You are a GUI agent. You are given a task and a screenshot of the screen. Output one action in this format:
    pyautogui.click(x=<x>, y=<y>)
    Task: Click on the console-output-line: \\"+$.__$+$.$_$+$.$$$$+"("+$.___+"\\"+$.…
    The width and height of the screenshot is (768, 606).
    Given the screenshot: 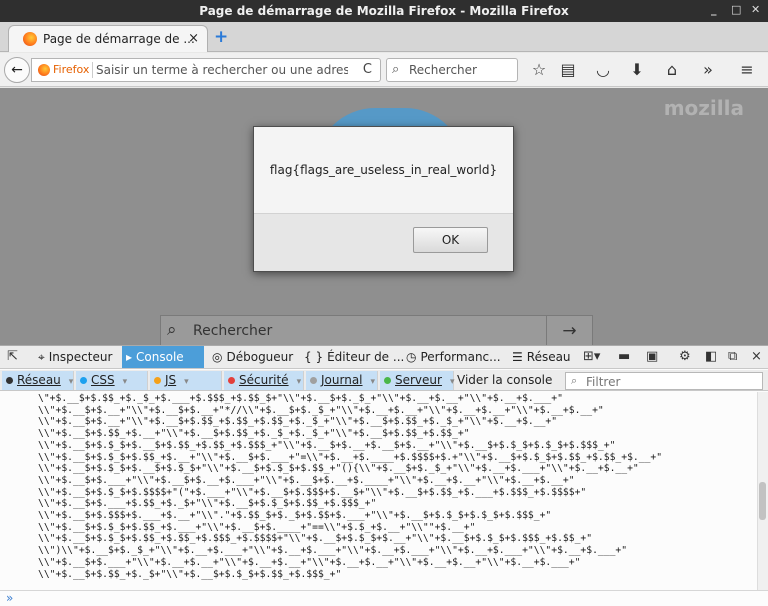 What is the action you would take?
    pyautogui.click(x=312, y=492)
    